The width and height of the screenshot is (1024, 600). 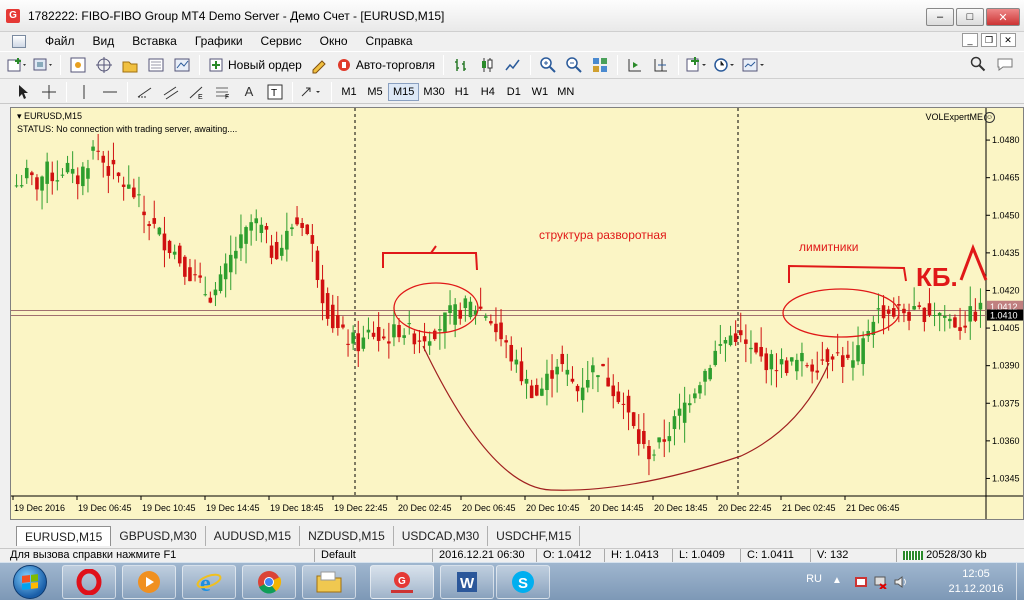 What do you see at coordinates (334, 41) in the screenshot?
I see `menu-window: Окно` at bounding box center [334, 41].